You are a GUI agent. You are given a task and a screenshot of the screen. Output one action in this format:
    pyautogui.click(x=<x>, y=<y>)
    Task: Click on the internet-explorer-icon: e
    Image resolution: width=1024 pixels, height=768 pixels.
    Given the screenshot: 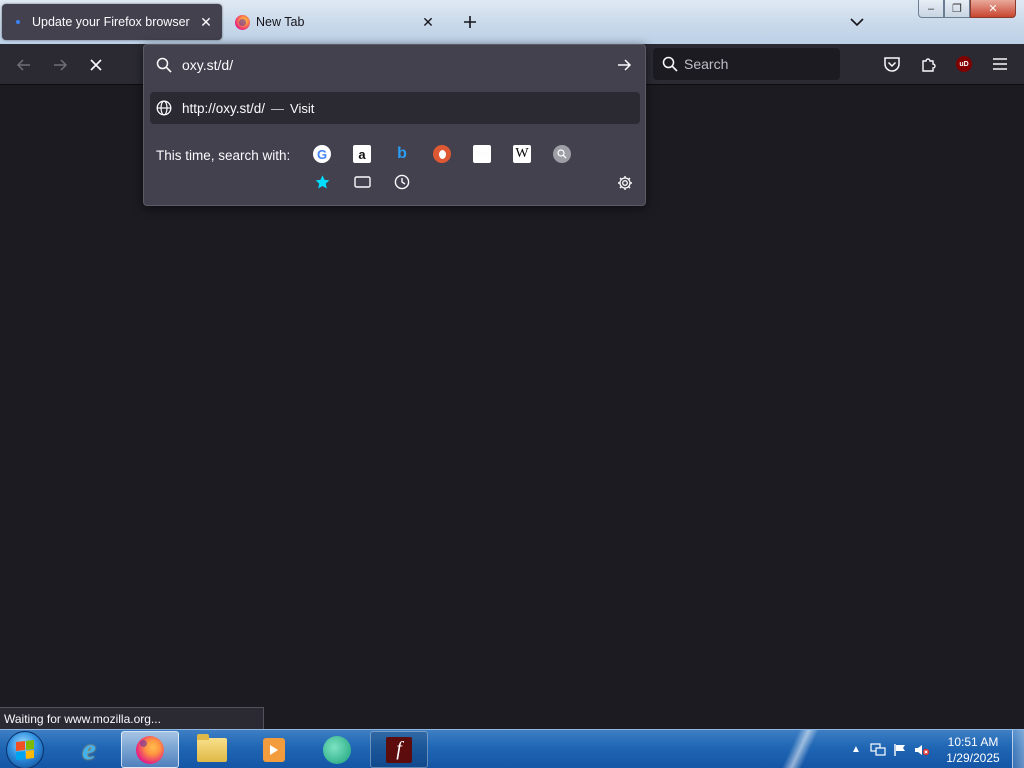 What is the action you would take?
    pyautogui.click(x=89, y=749)
    